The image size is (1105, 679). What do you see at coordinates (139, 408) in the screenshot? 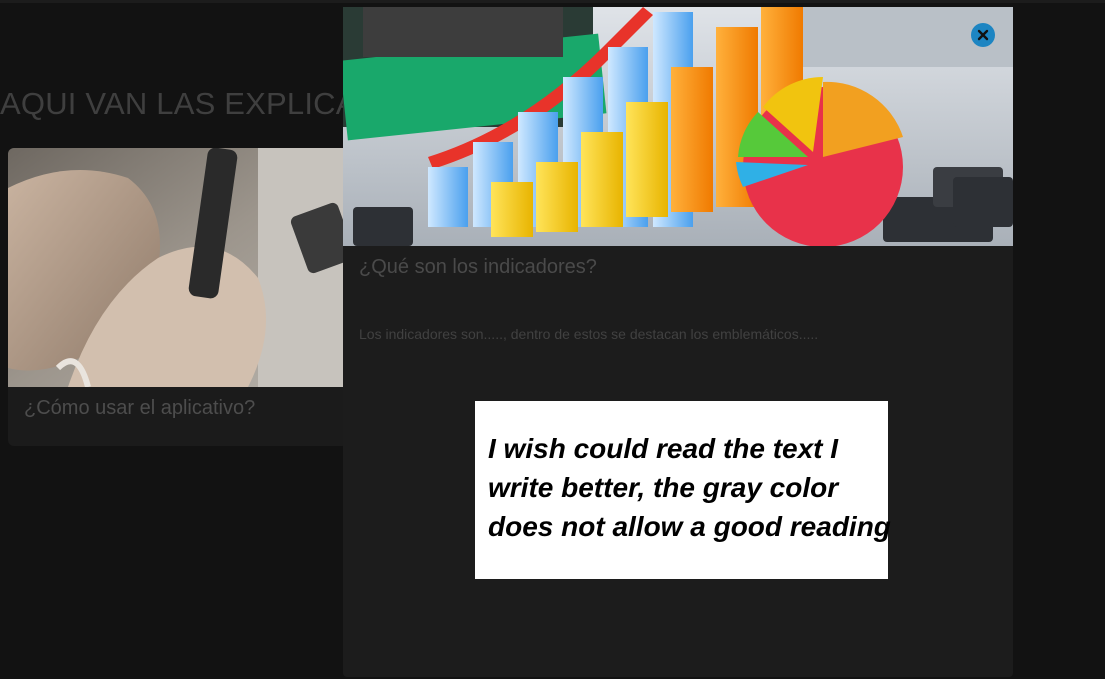
I see `card-title: ¿Cómo usar el aplicativo?` at bounding box center [139, 408].